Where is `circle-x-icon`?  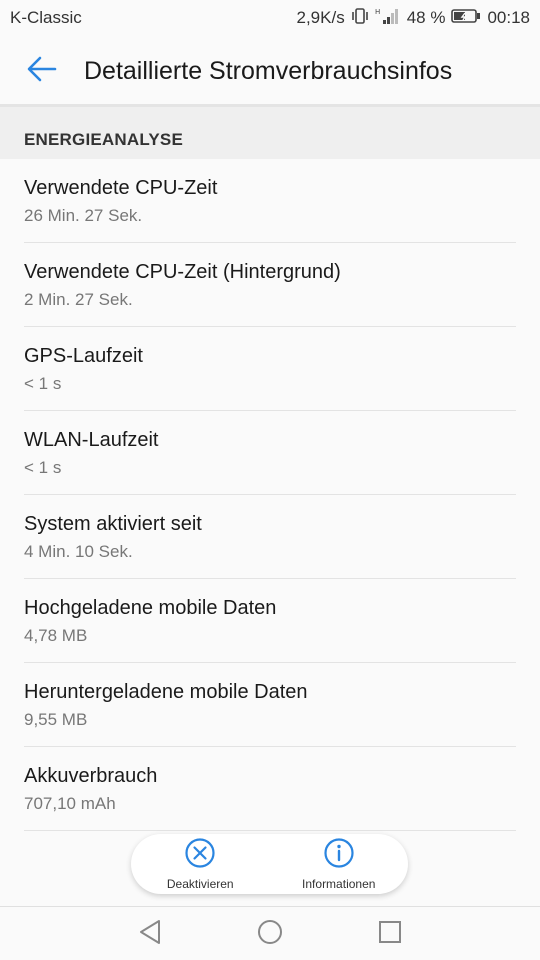 circle-x-icon is located at coordinates (200, 855).